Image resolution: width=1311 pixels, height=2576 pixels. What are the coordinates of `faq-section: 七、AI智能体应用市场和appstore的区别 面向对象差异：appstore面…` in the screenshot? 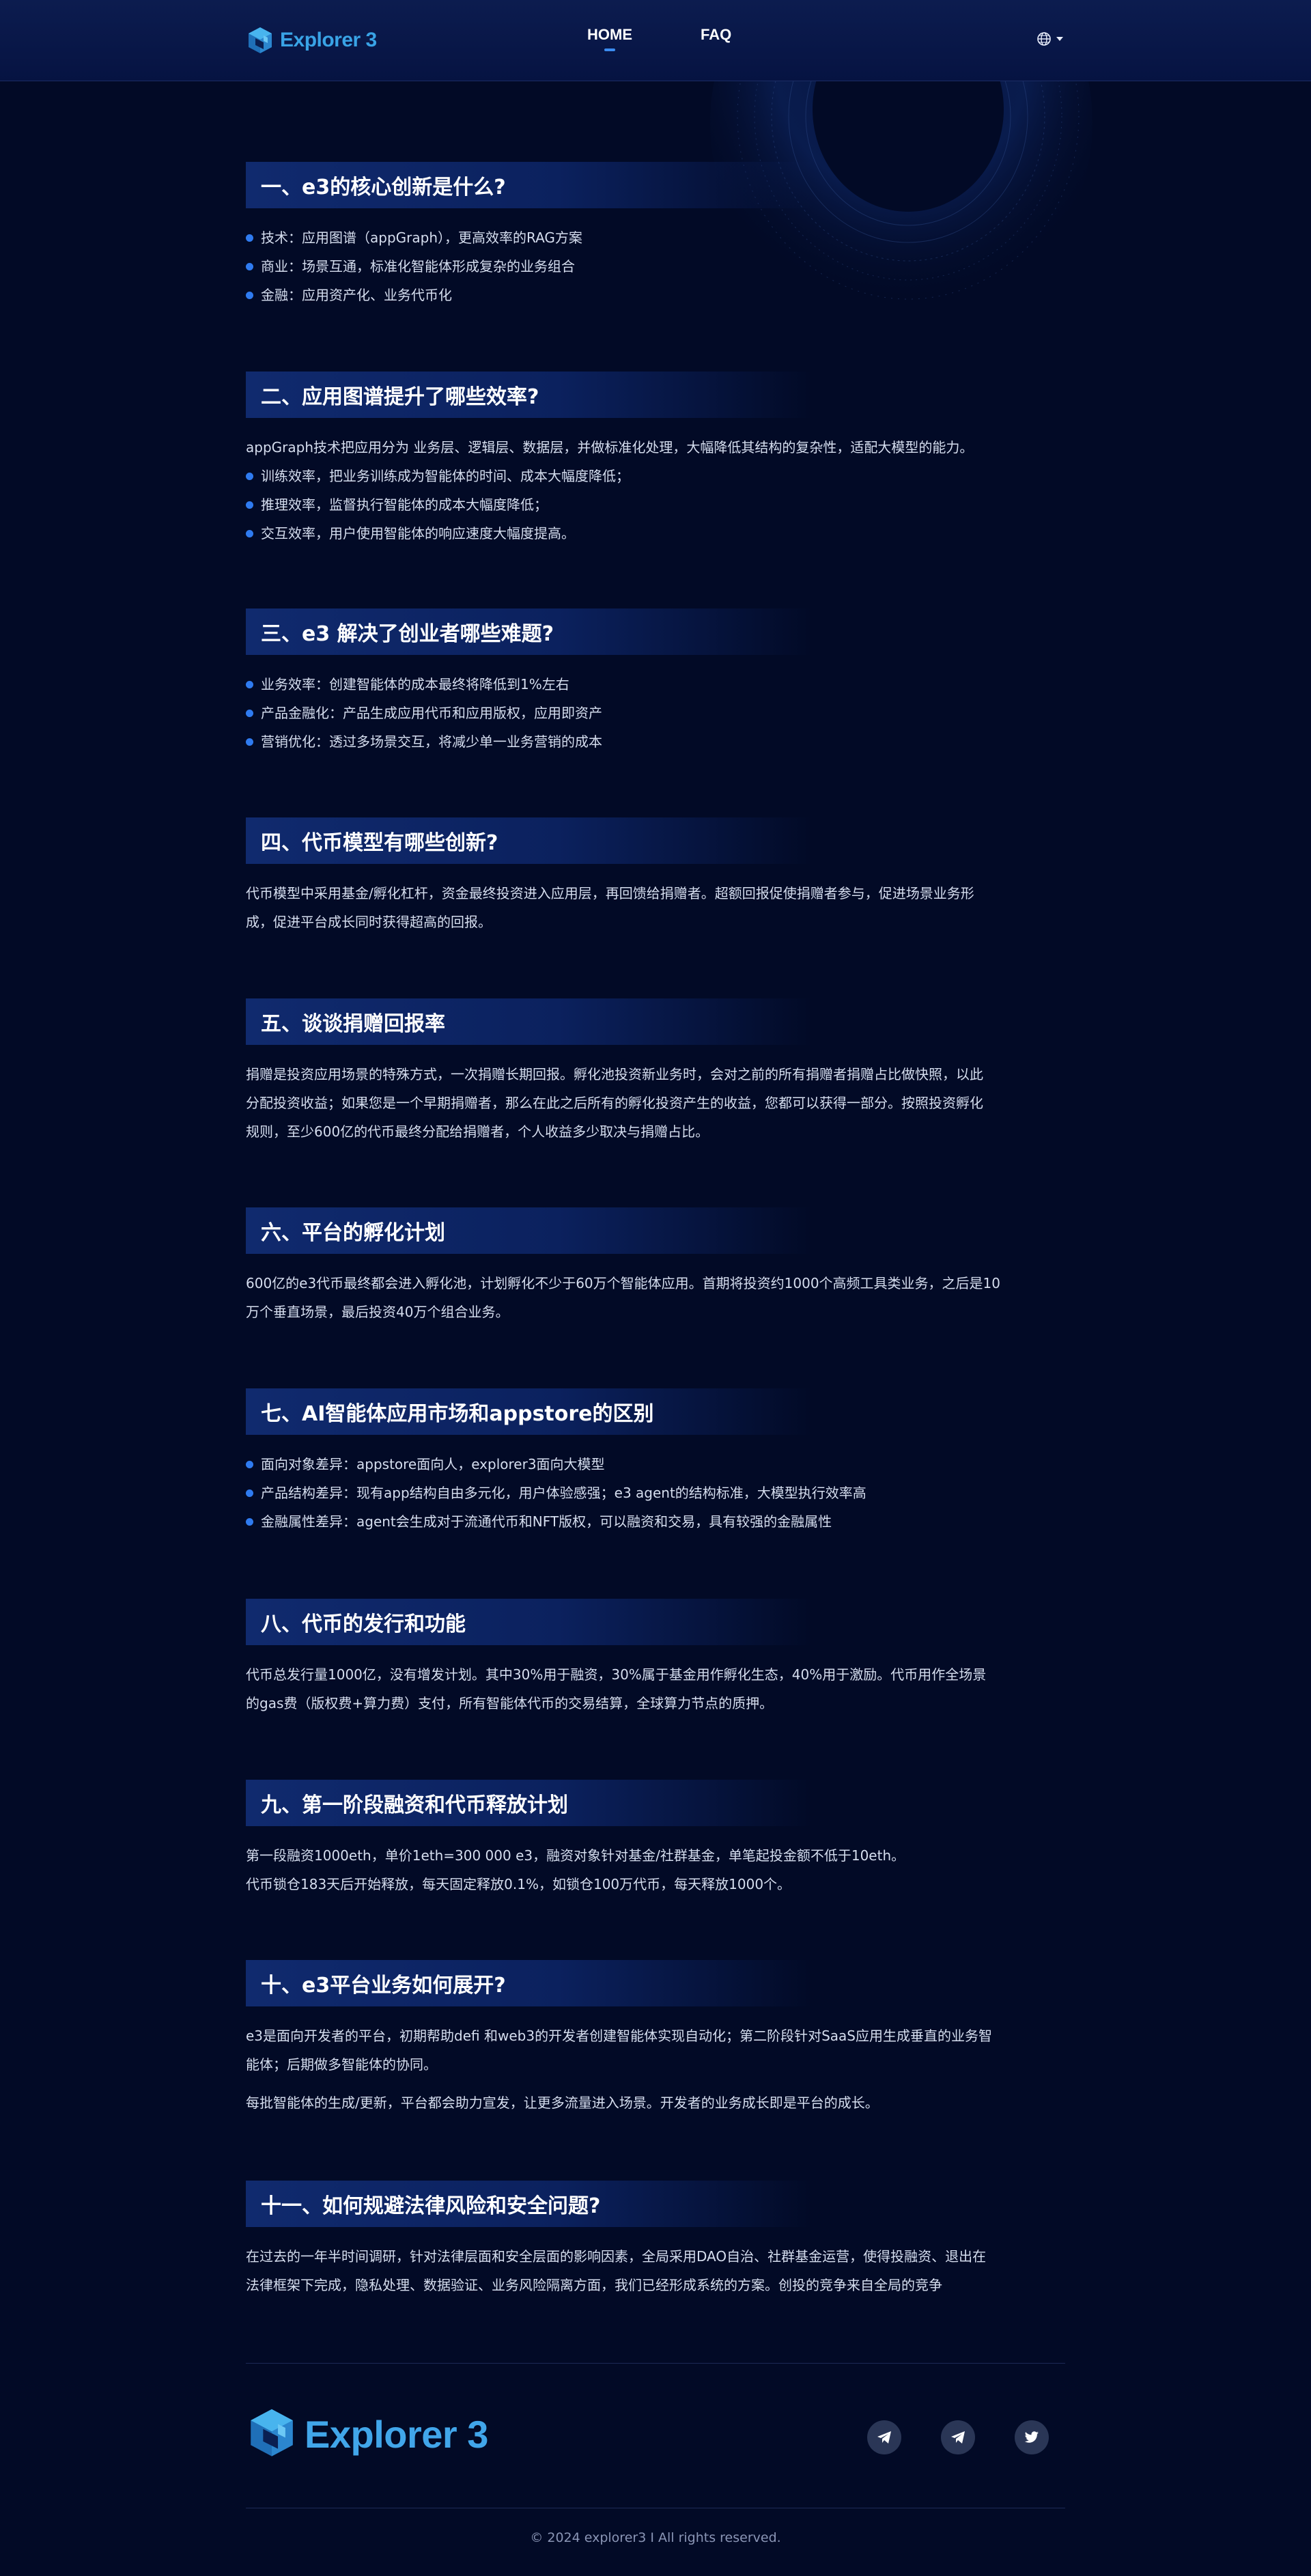 It's located at (655, 1462).